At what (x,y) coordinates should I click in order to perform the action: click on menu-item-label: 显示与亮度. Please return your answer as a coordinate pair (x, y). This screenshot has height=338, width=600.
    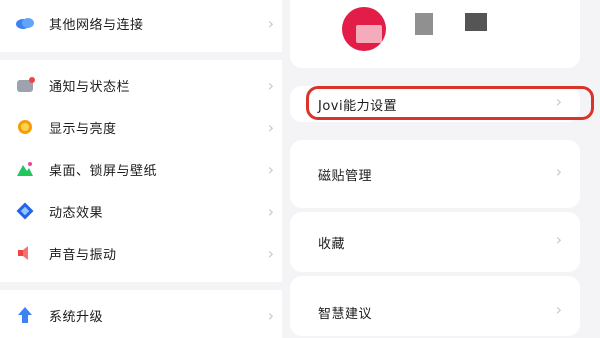
    Looking at the image, I should click on (83, 129).